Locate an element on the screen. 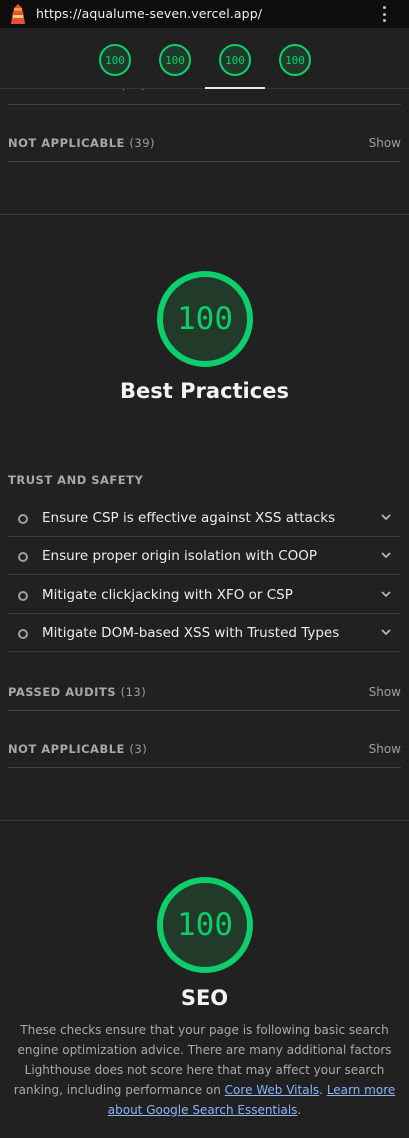 The width and height of the screenshot is (409, 1138). core-web-vitals-link: Core Web Vitals is located at coordinates (272, 1090).